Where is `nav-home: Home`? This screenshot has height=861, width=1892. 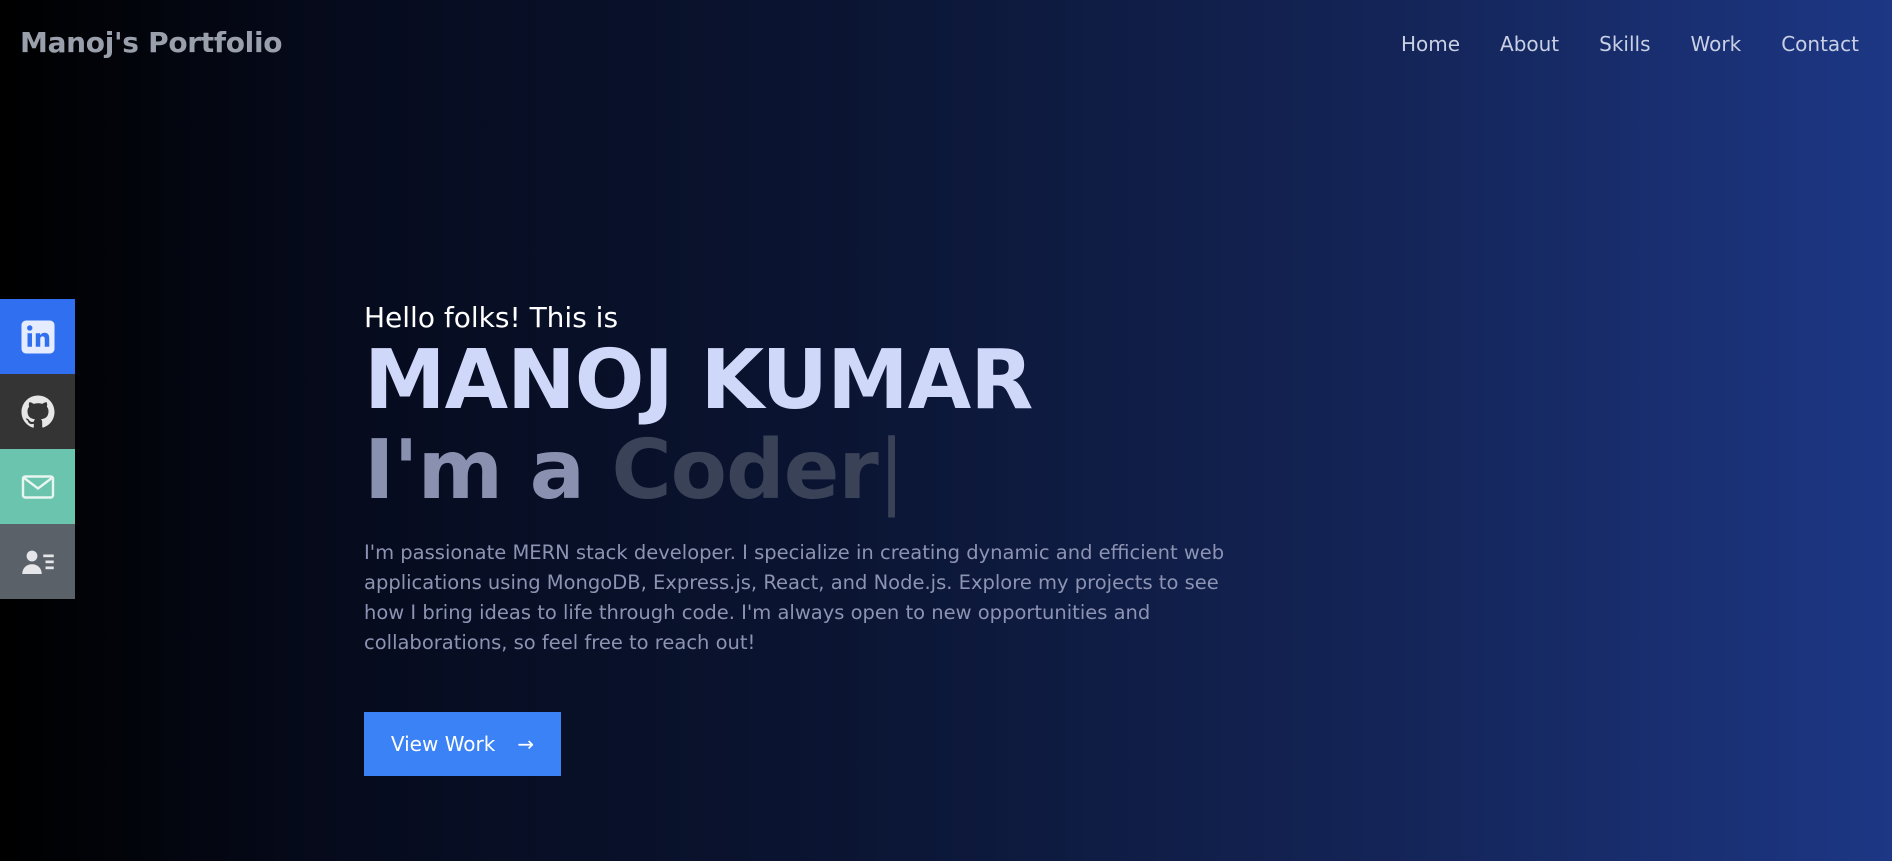
nav-home: Home is located at coordinates (1430, 44).